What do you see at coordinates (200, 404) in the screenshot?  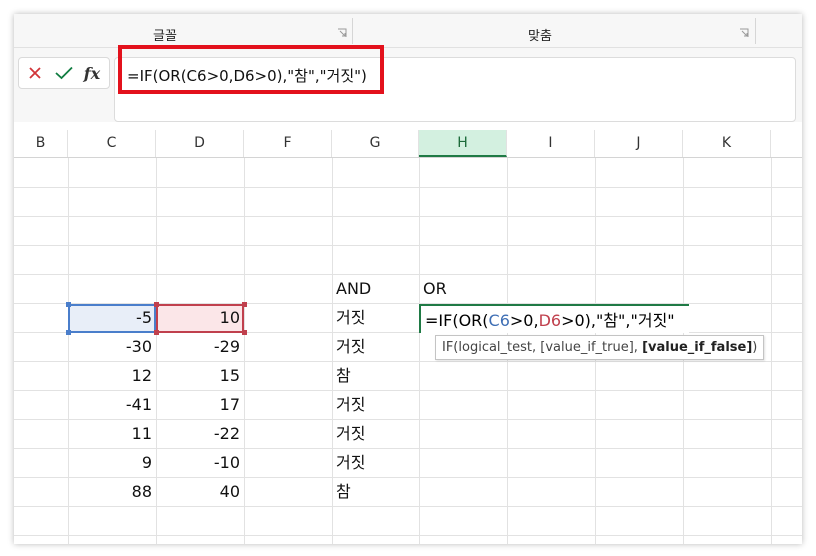 I see `cell-d9: 17` at bounding box center [200, 404].